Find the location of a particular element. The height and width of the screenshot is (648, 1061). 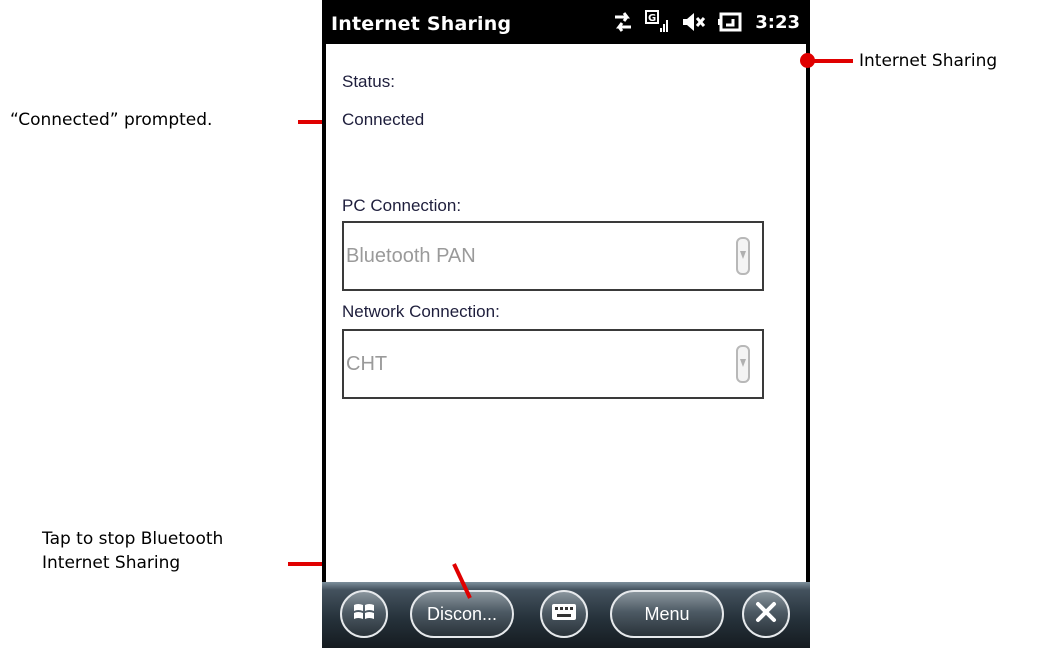

close-button is located at coordinates (766, 614).